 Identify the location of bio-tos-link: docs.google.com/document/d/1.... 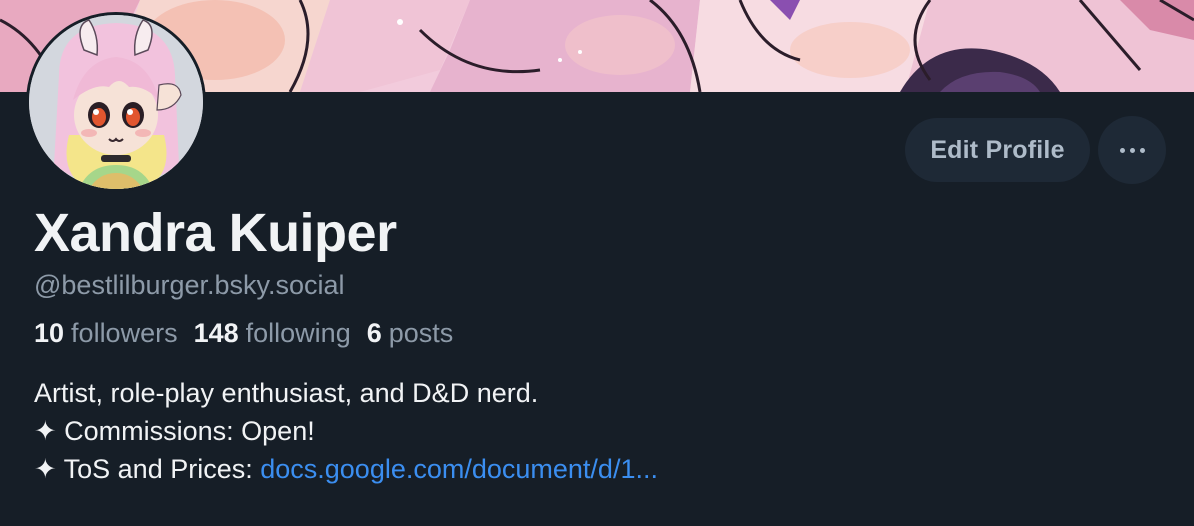
(459, 469).